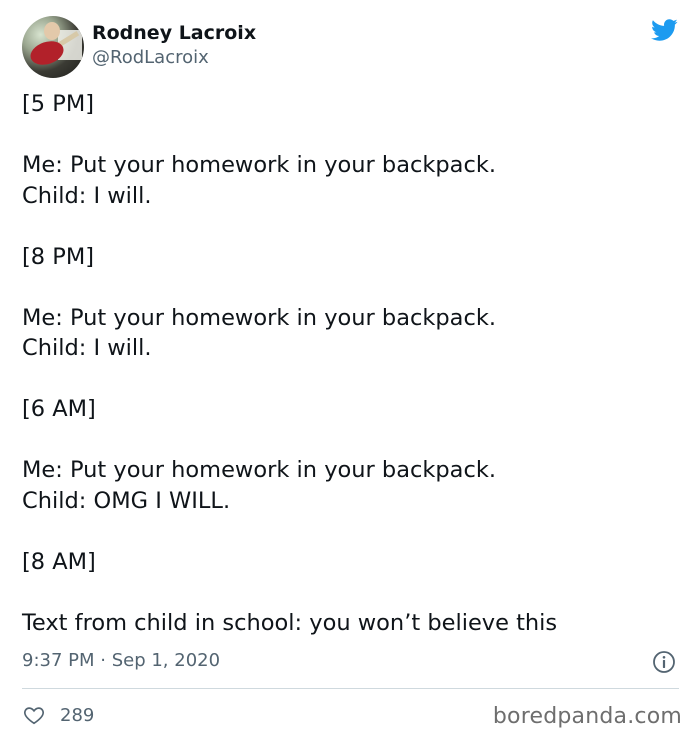 The width and height of the screenshot is (700, 742). Describe the element at coordinates (352, 47) in the screenshot. I see `tweet-header: Rodney Lacroix @RodLacroix` at that location.